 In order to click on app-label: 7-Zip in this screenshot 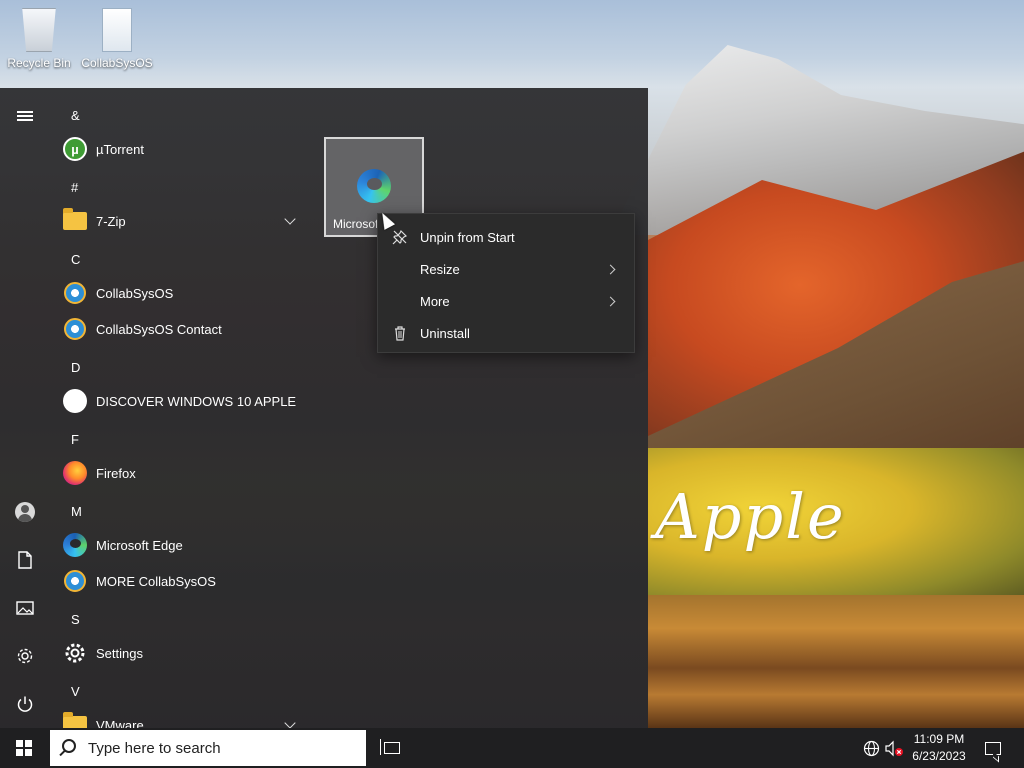, I will do `click(111, 221)`.